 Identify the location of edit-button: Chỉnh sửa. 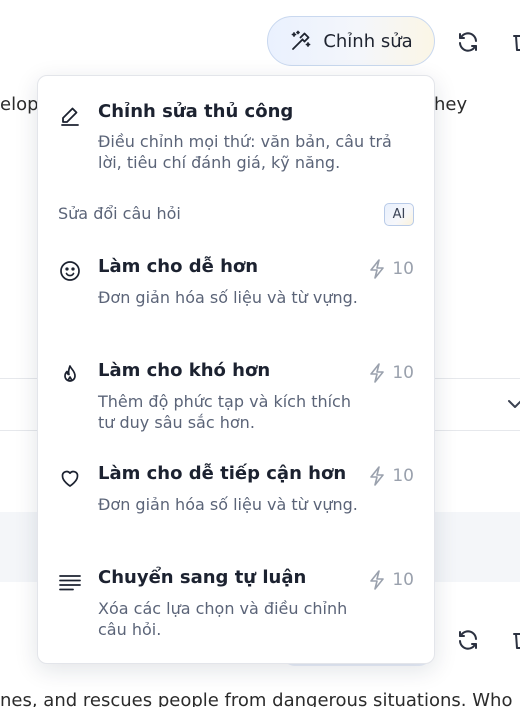
(351, 41).